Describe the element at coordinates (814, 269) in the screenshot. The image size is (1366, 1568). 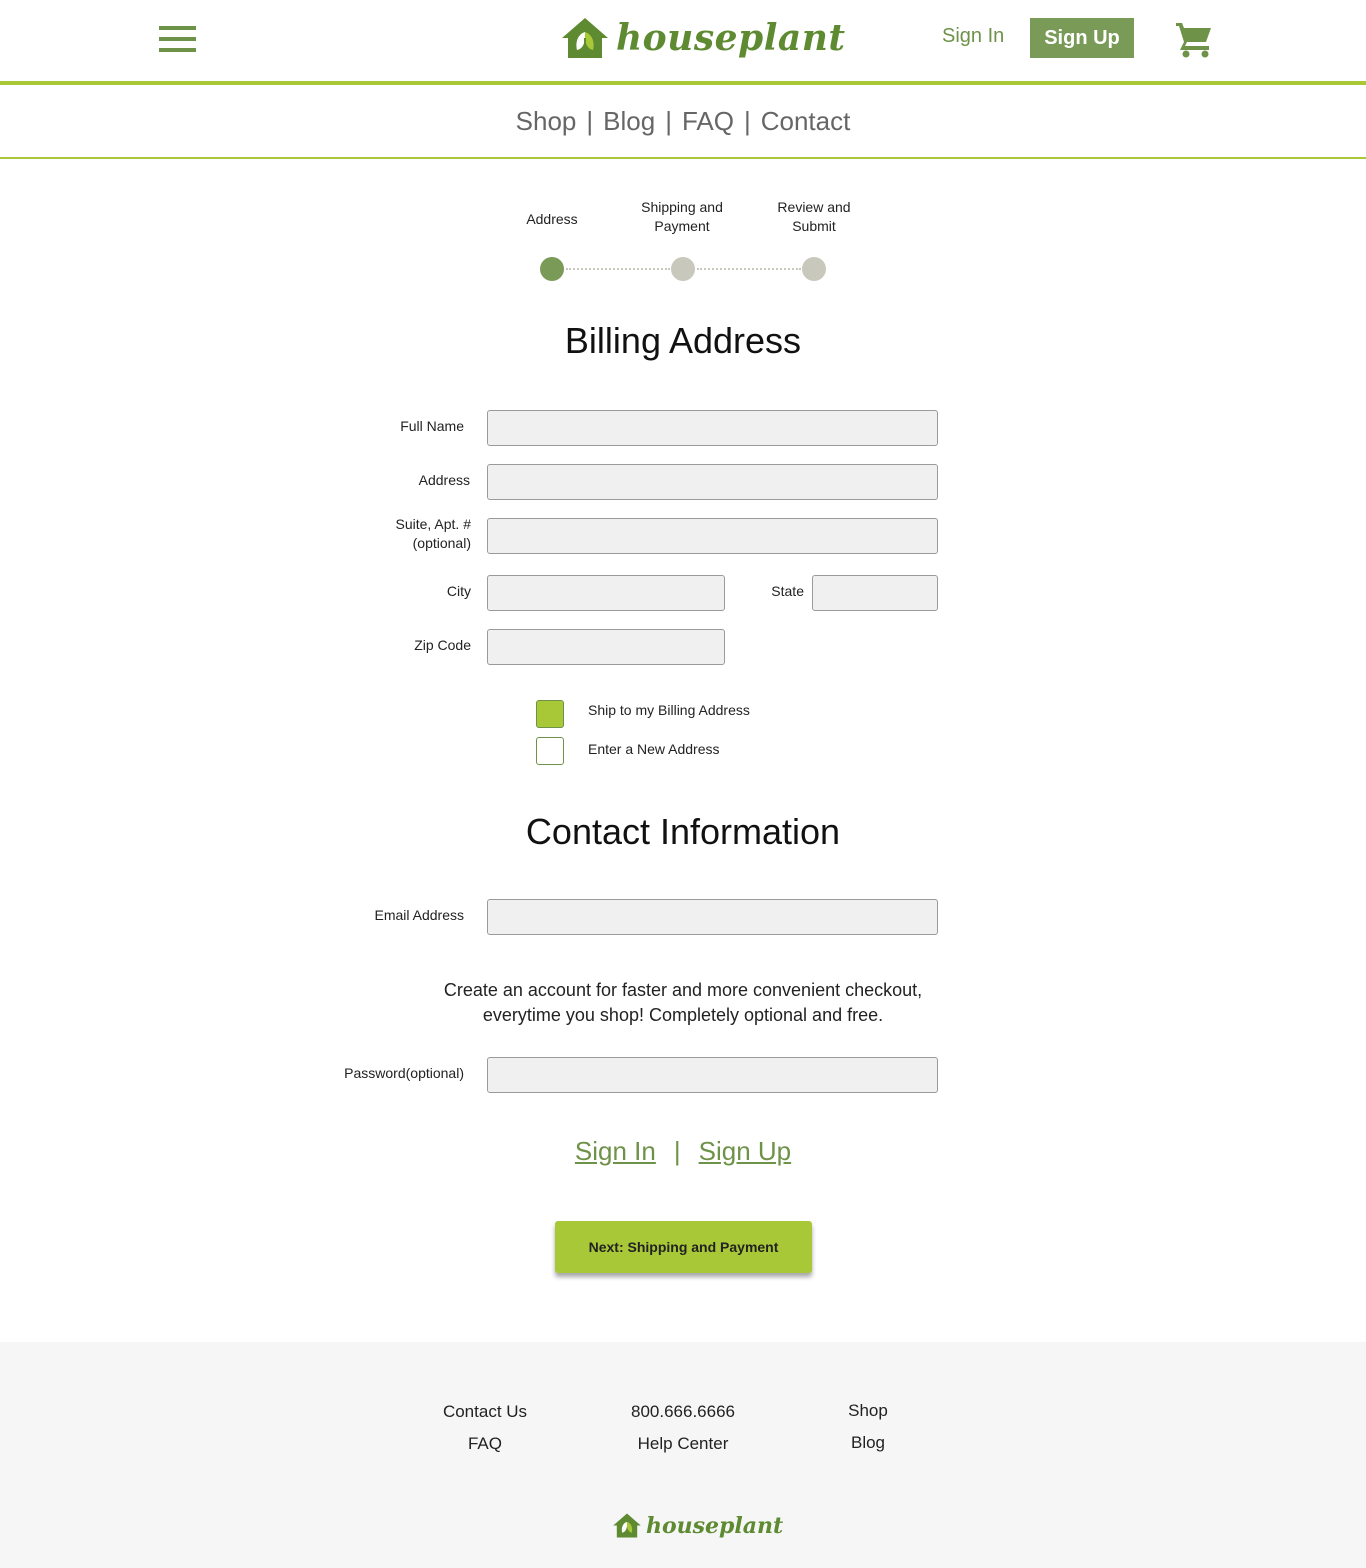
I see `step-dot-review-submit` at that location.